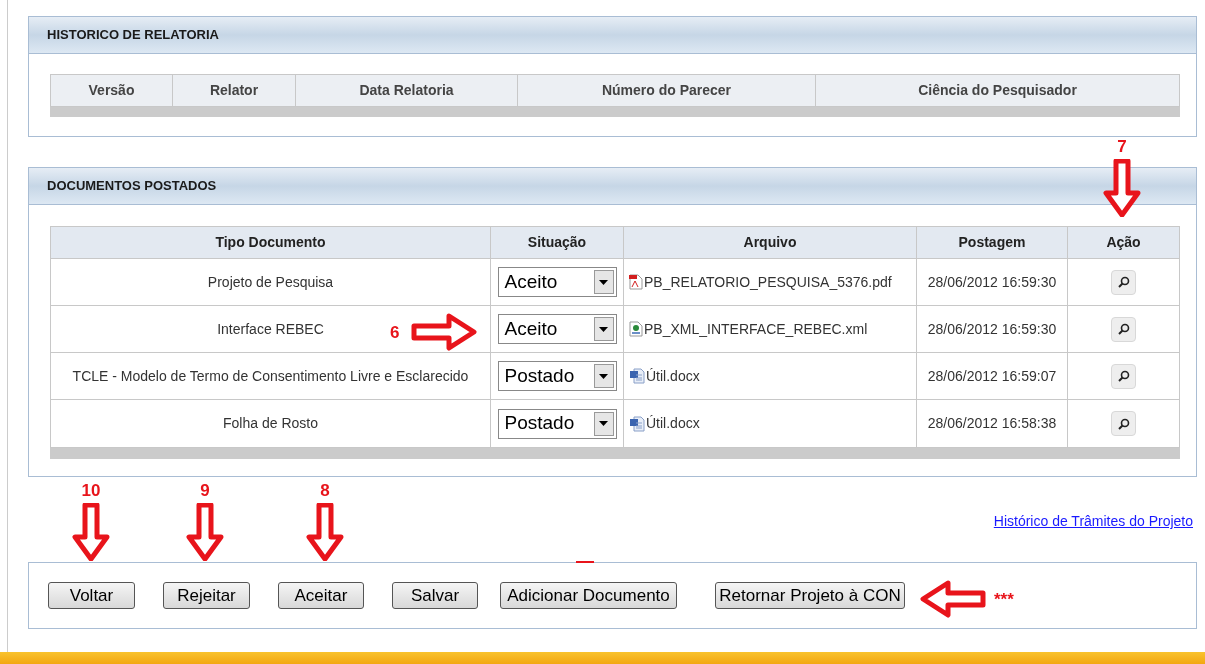 This screenshot has height=664, width=1205. Describe the element at coordinates (1004, 599) in the screenshot. I see `annotation-number: ***` at that location.